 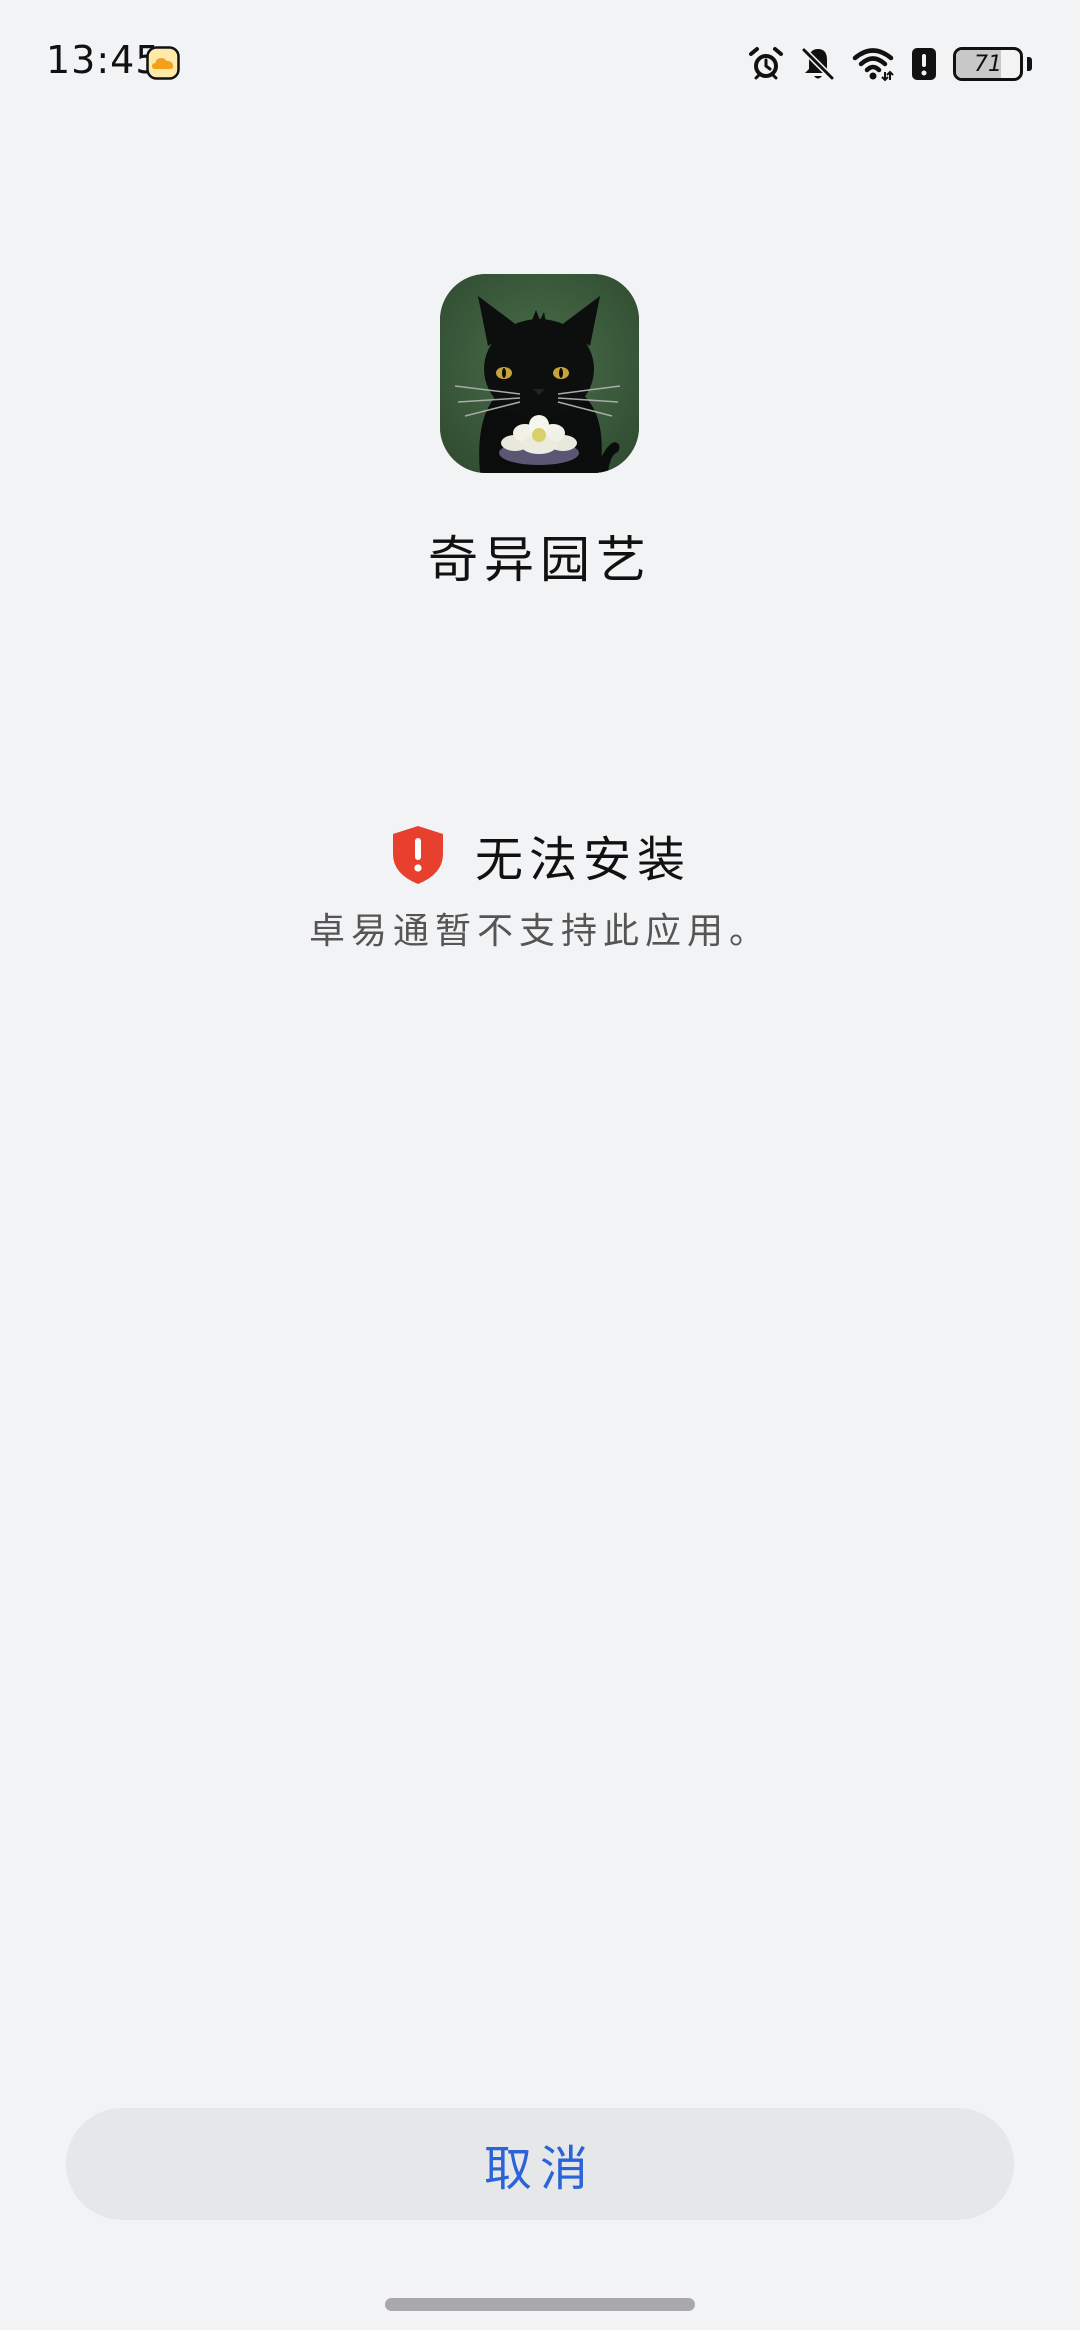 What do you see at coordinates (163, 63) in the screenshot?
I see `weather-cloud-icon` at bounding box center [163, 63].